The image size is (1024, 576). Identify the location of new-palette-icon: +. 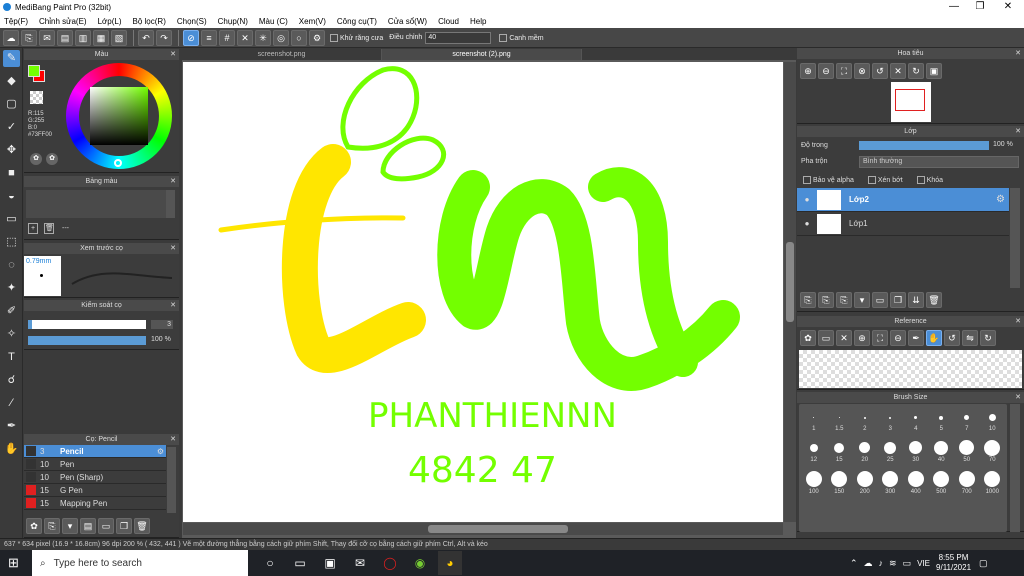
(33, 228).